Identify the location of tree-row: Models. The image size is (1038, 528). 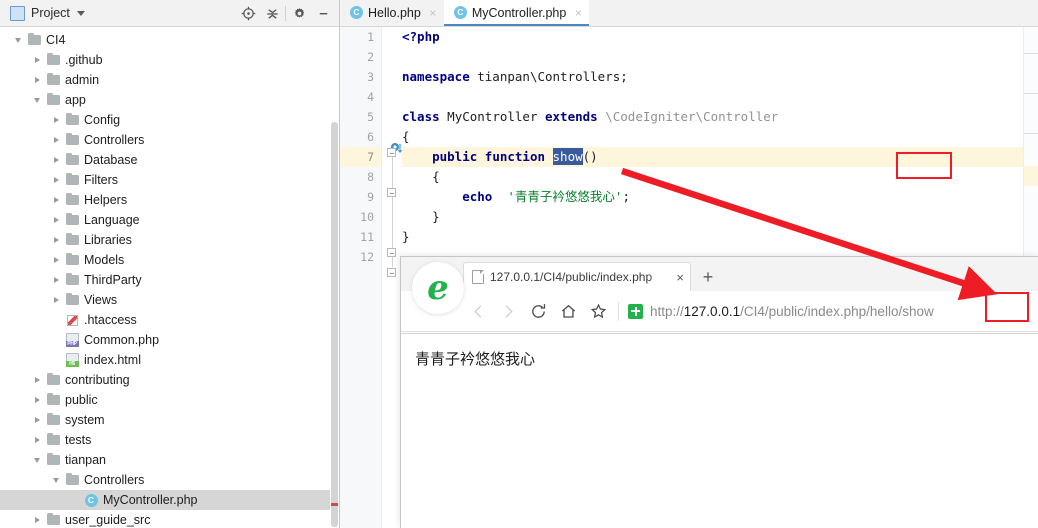
(169, 260).